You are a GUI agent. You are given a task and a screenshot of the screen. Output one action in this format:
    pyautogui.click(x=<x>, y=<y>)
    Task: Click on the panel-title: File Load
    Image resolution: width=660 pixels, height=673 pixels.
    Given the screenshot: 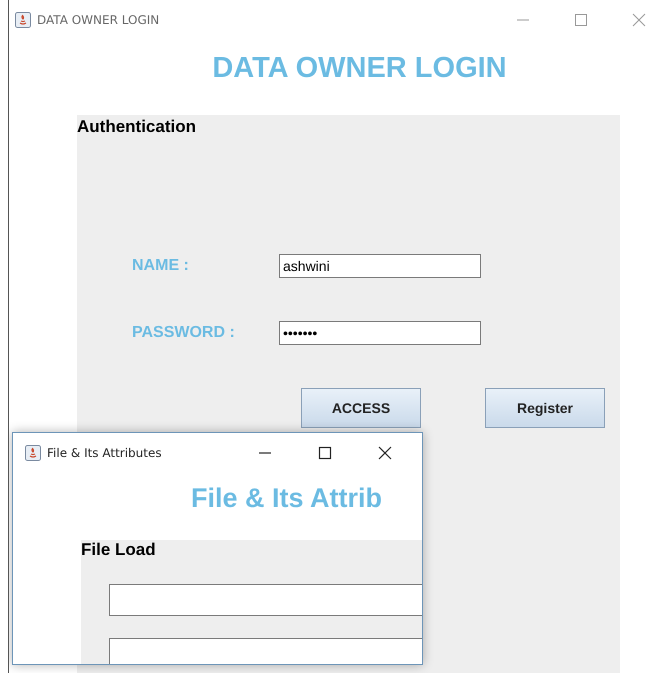 What is the action you would take?
    pyautogui.click(x=119, y=550)
    